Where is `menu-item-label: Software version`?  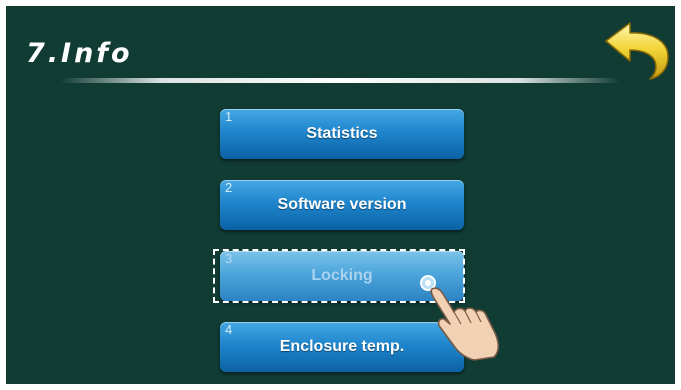 menu-item-label: Software version is located at coordinates (342, 204).